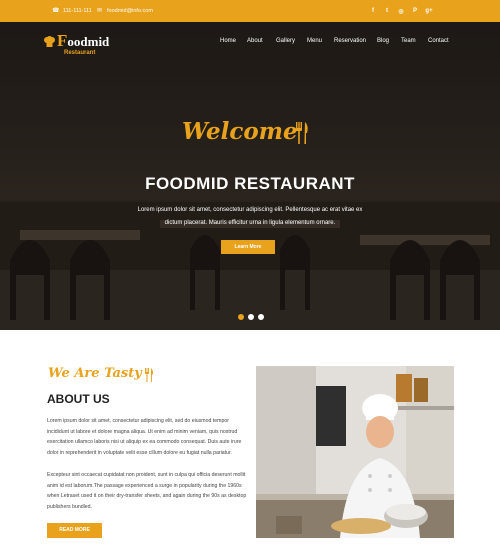  What do you see at coordinates (438, 41) in the screenshot?
I see `nav-contact: Contact` at bounding box center [438, 41].